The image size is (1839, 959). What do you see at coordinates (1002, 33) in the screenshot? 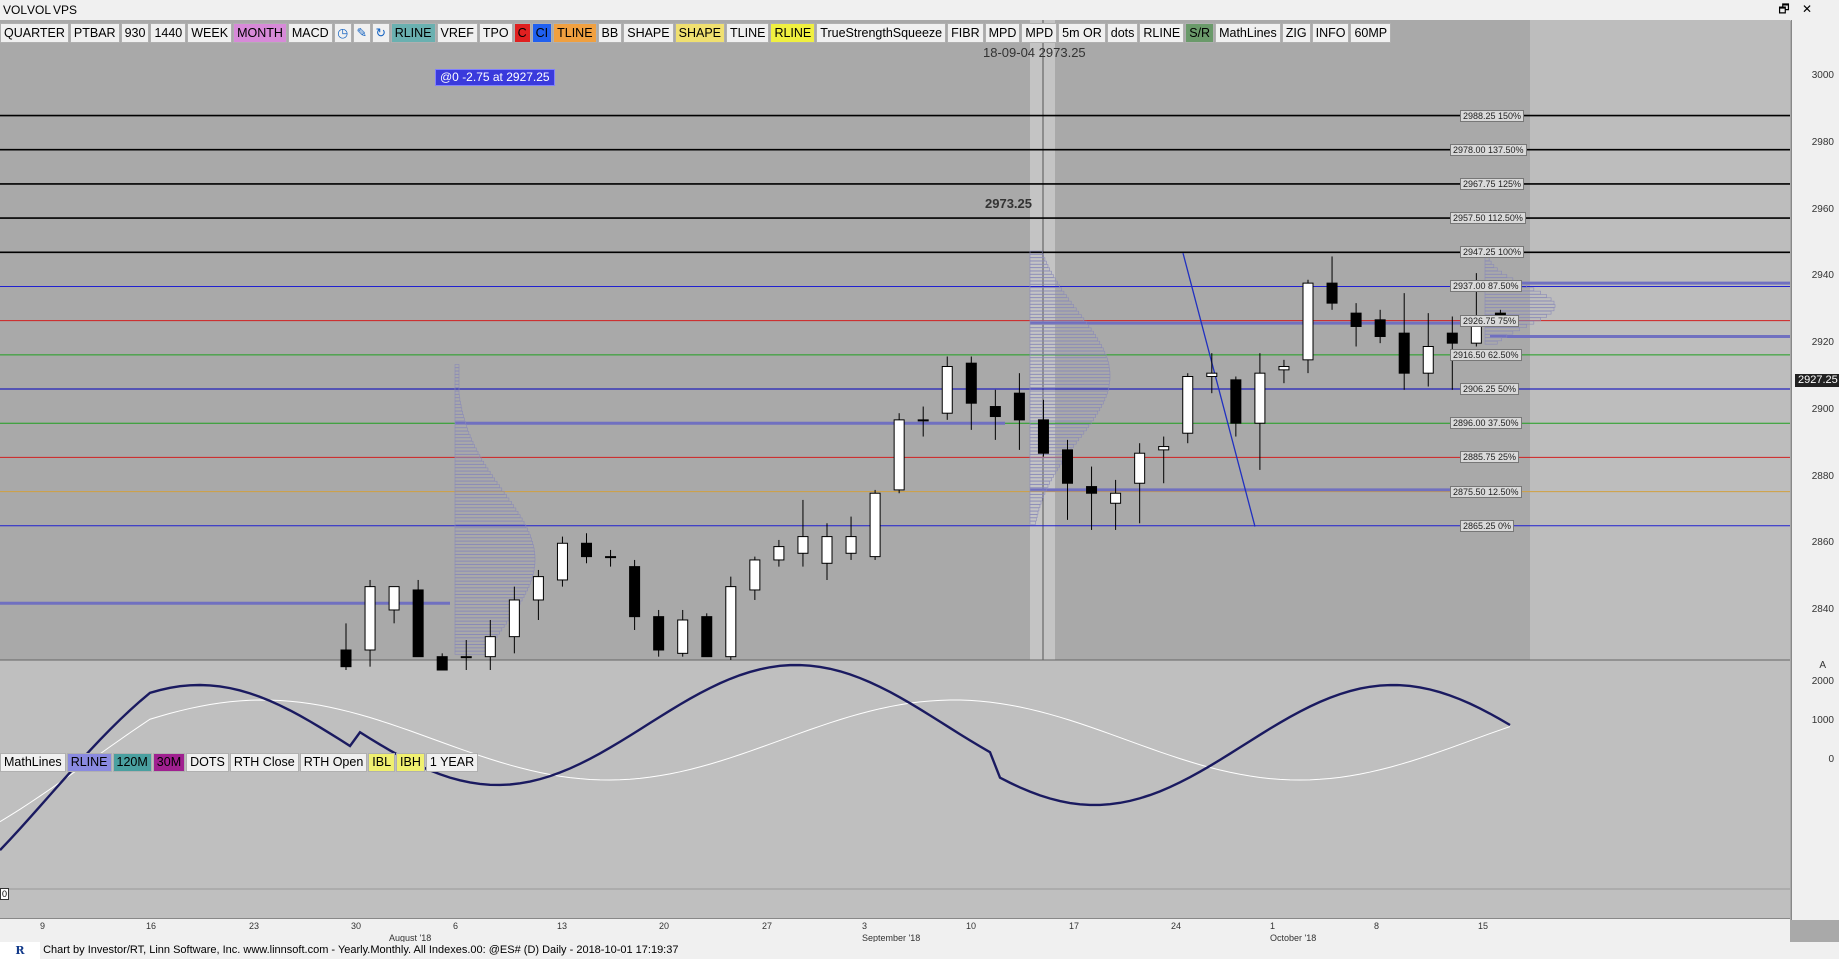
I see `toolbar-button-mpd-23: MPD` at bounding box center [1002, 33].